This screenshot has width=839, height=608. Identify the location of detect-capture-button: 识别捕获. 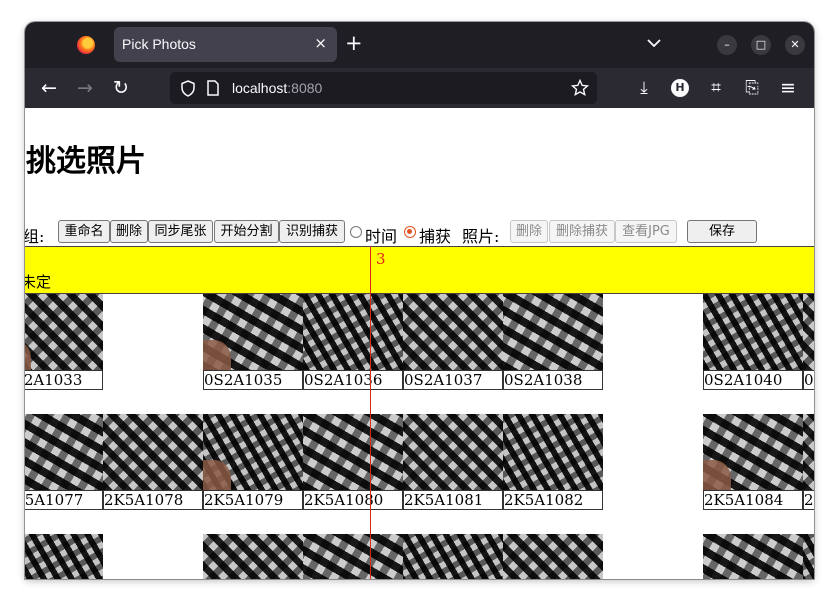
(312, 231).